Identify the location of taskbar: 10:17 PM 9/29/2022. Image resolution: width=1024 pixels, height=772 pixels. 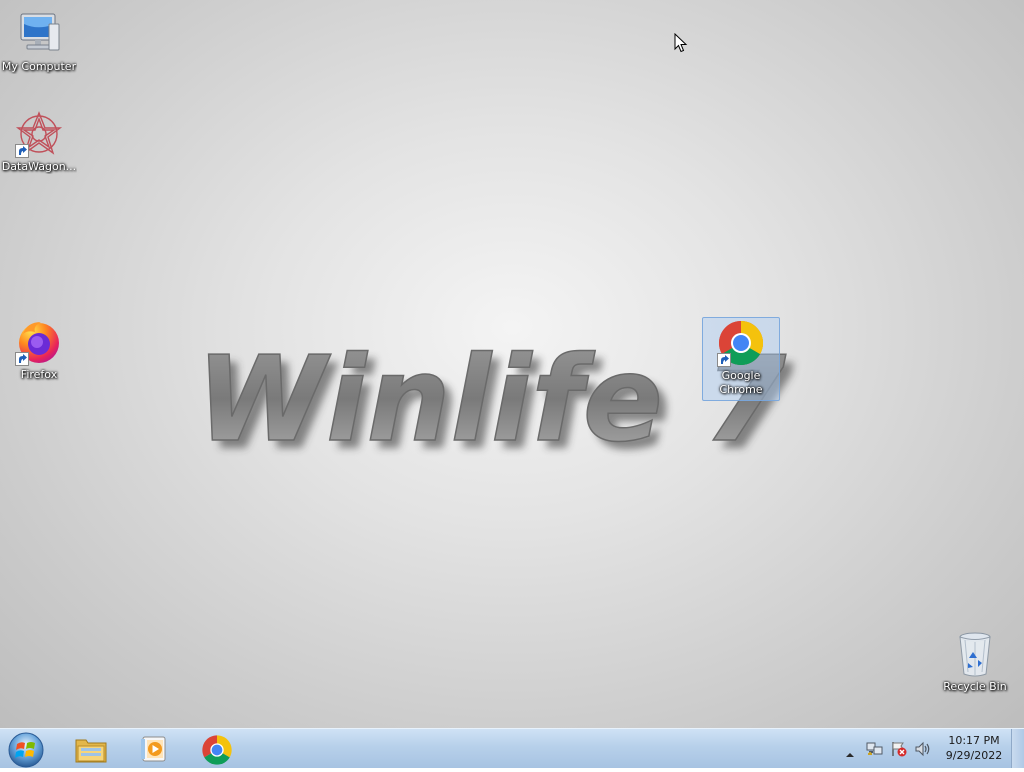
(512, 748).